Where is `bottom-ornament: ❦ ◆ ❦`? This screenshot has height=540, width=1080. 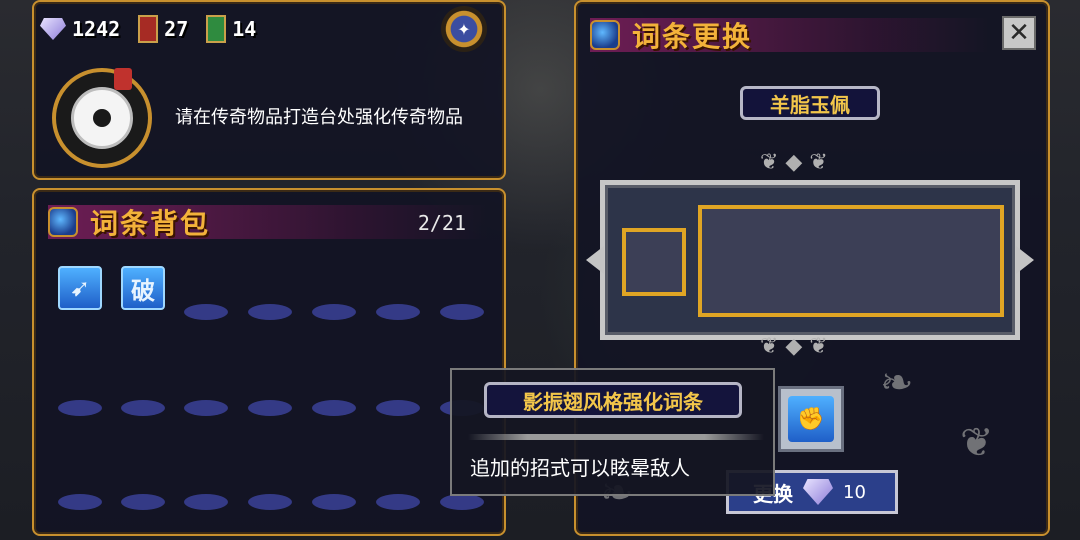 bottom-ornament: ❦ ◆ ❦ is located at coordinates (794, 346).